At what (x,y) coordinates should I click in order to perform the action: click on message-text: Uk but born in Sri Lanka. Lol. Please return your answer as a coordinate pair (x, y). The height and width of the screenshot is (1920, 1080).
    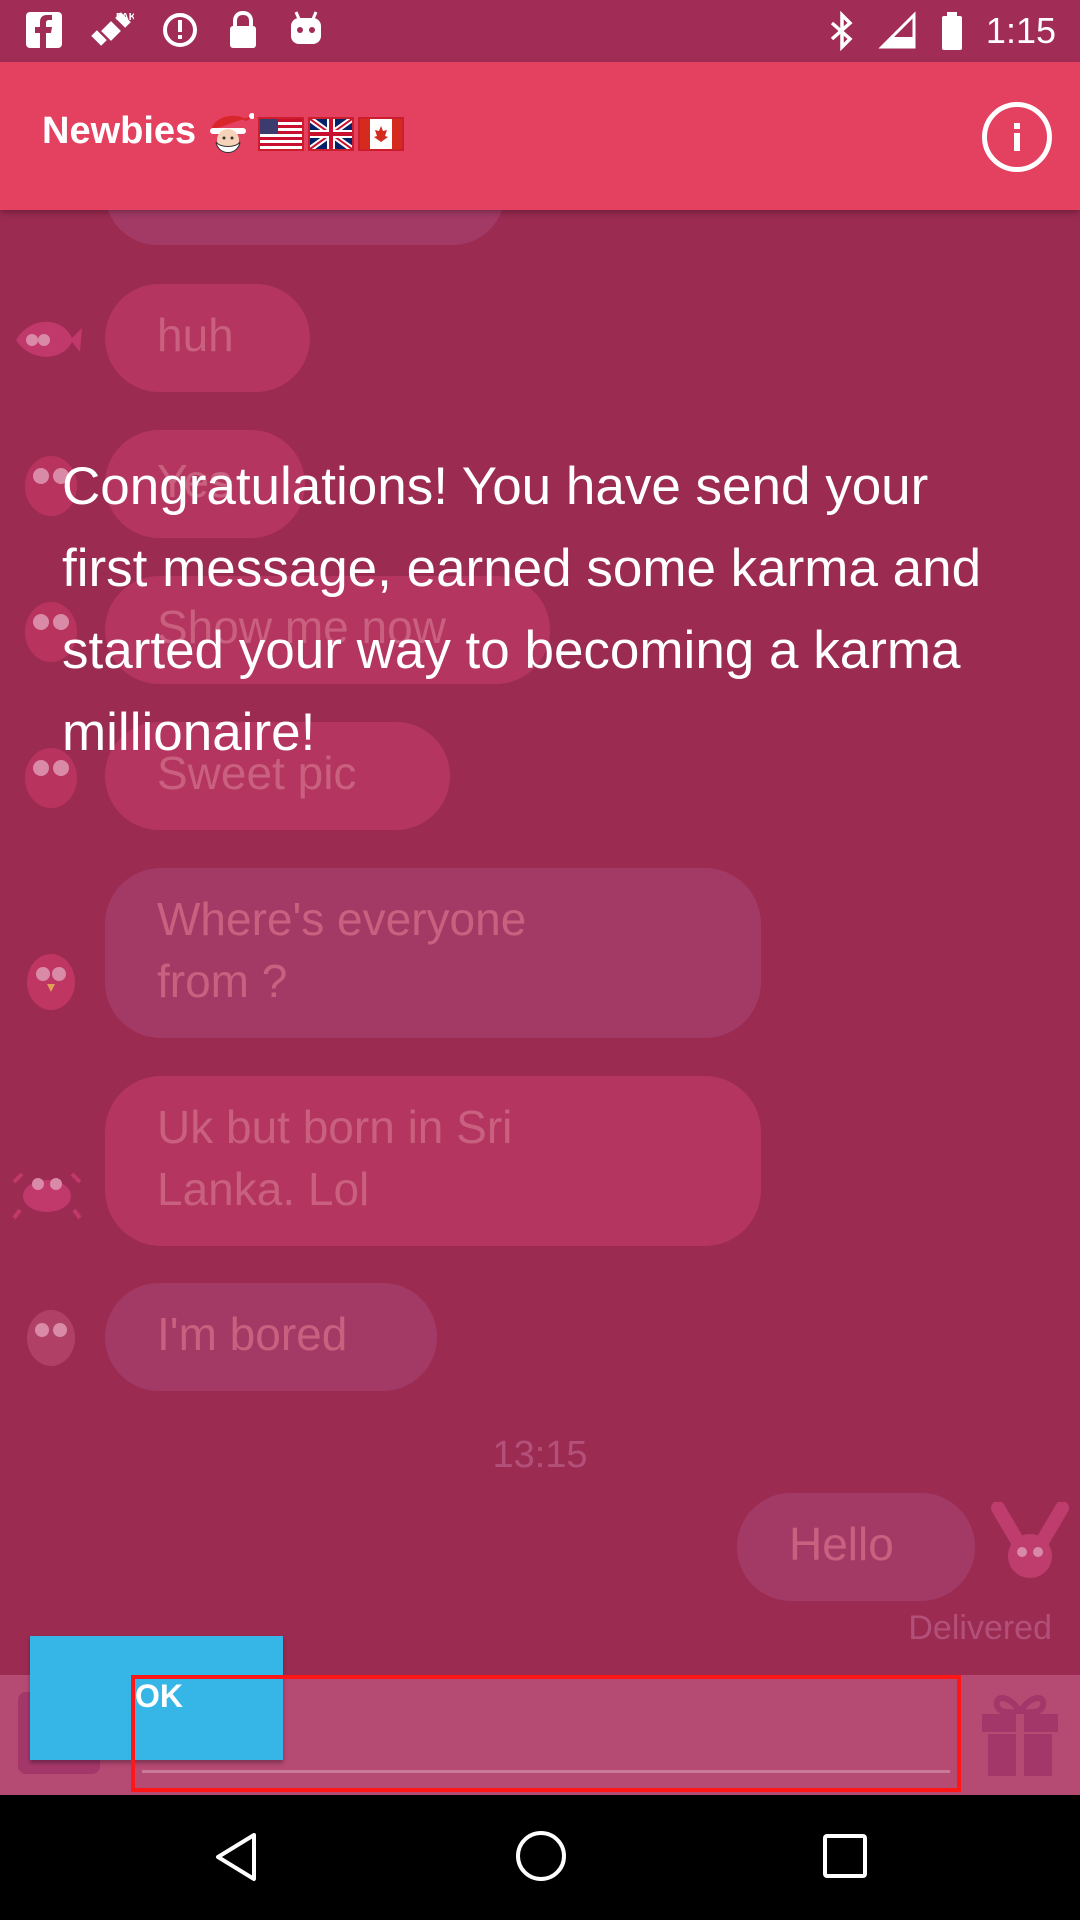
    Looking at the image, I should click on (335, 1158).